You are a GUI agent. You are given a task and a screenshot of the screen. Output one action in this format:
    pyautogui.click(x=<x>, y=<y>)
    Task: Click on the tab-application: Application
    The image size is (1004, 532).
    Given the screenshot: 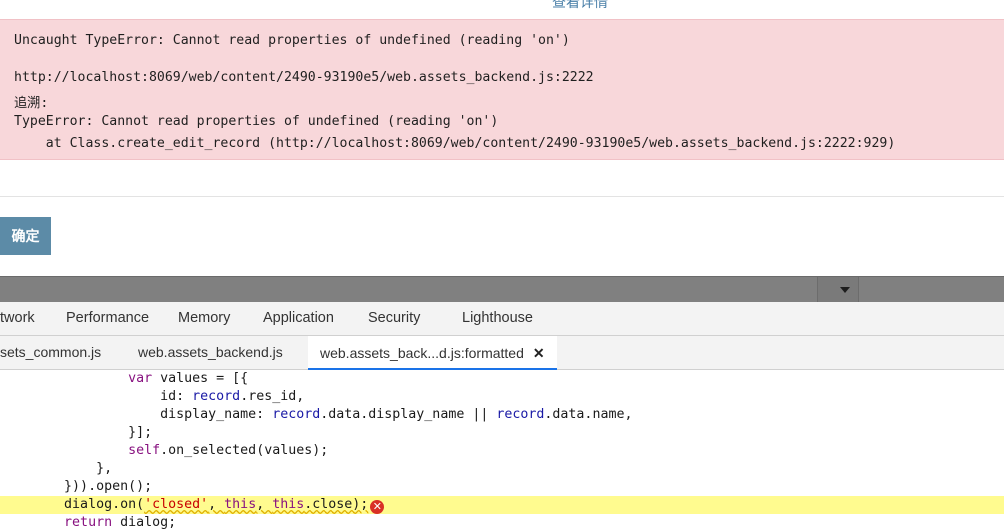 What is the action you would take?
    pyautogui.click(x=298, y=318)
    